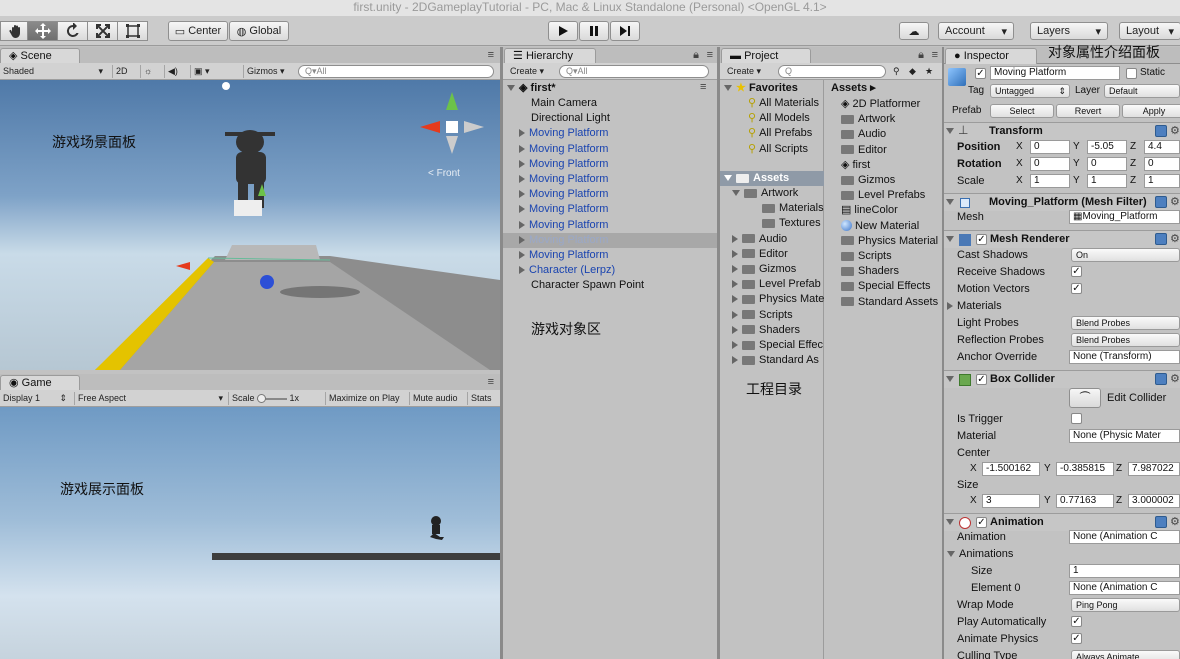 The image size is (1180, 659). What do you see at coordinates (53, 71) in the screenshot?
I see `shading-mode-dropdown: Shaded ▾` at bounding box center [53, 71].